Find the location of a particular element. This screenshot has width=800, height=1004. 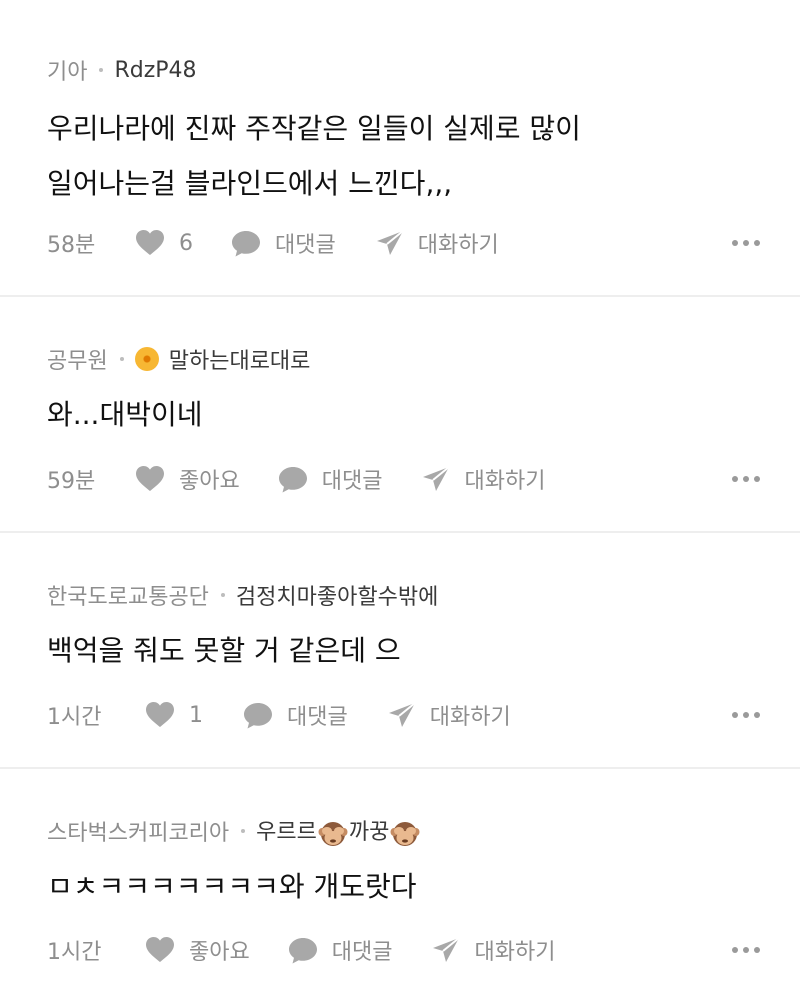

comment-meta: 한국도로교통공단 검정치마좋아할수밖에 is located at coordinates (242, 595).